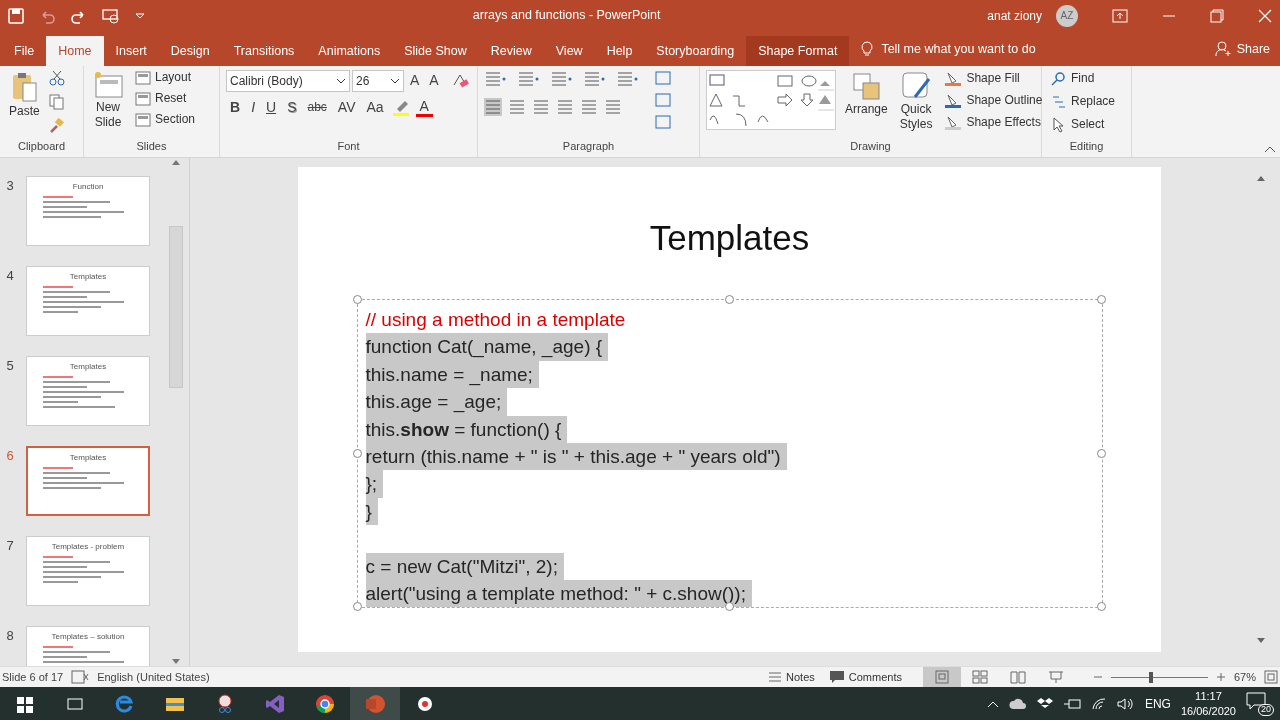  Describe the element at coordinates (993, 79) in the screenshot. I see `shape-fill-button: Shape Fill` at that location.